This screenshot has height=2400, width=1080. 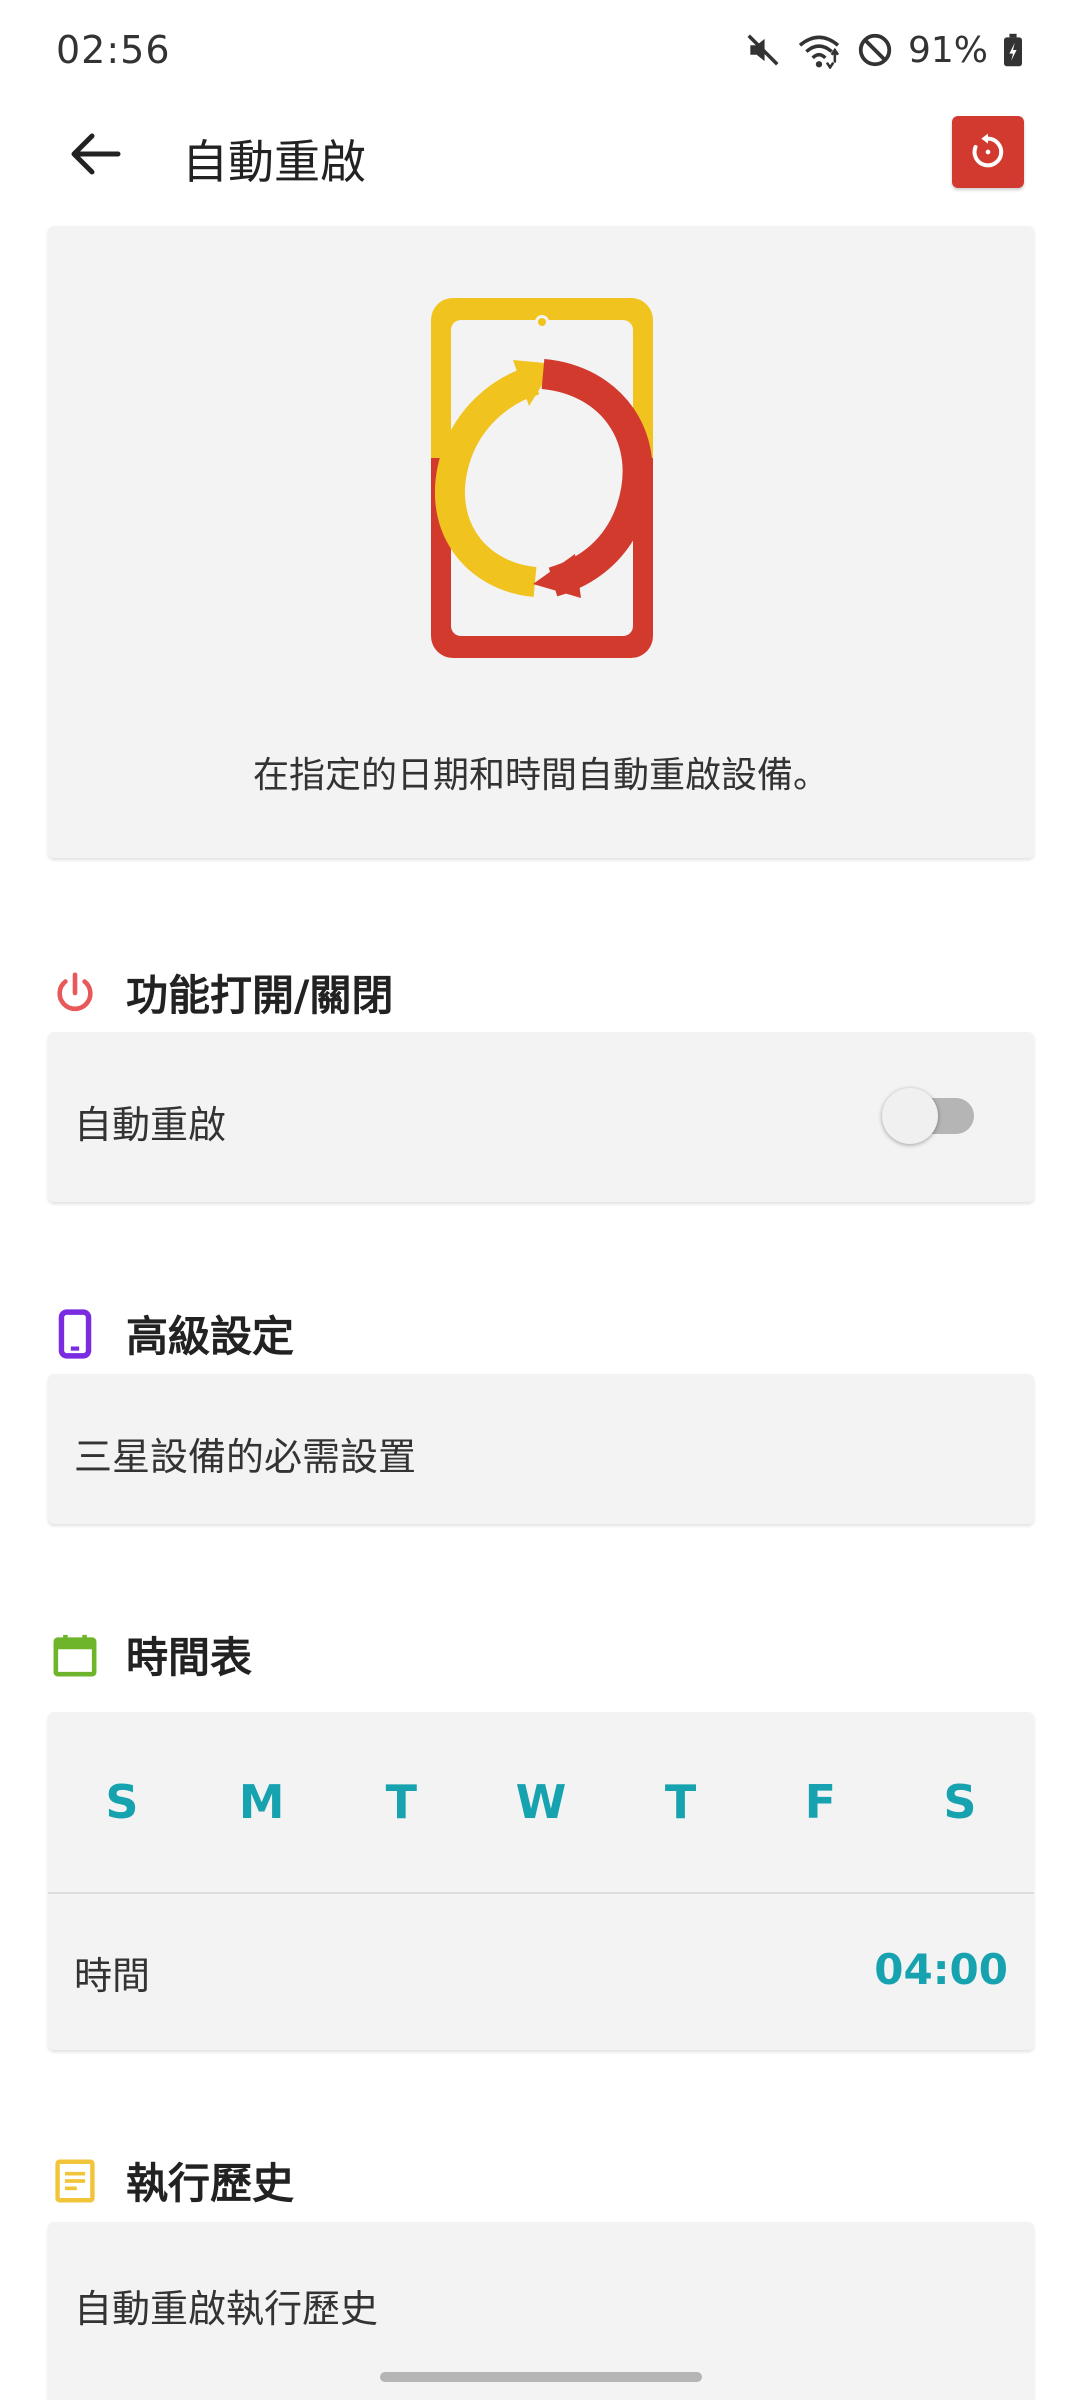 What do you see at coordinates (260, 995) in the screenshot?
I see `section-title: 功能打開/關閉` at bounding box center [260, 995].